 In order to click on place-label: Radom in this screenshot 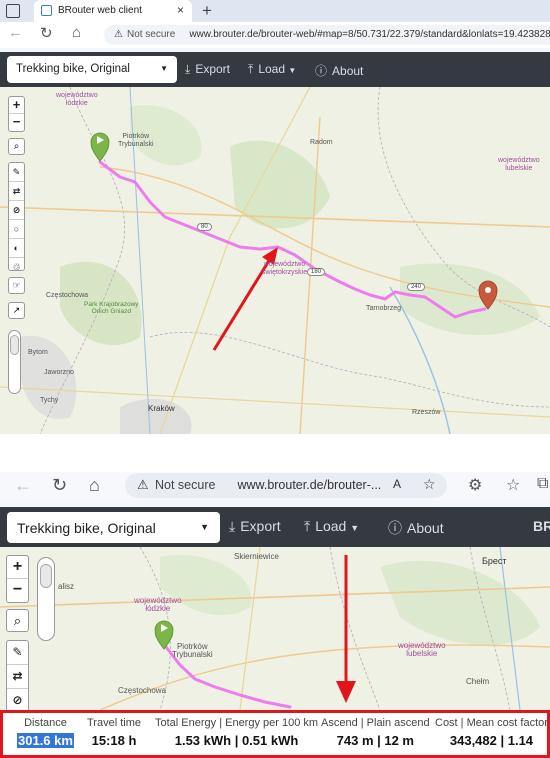, I will do `click(321, 142)`.